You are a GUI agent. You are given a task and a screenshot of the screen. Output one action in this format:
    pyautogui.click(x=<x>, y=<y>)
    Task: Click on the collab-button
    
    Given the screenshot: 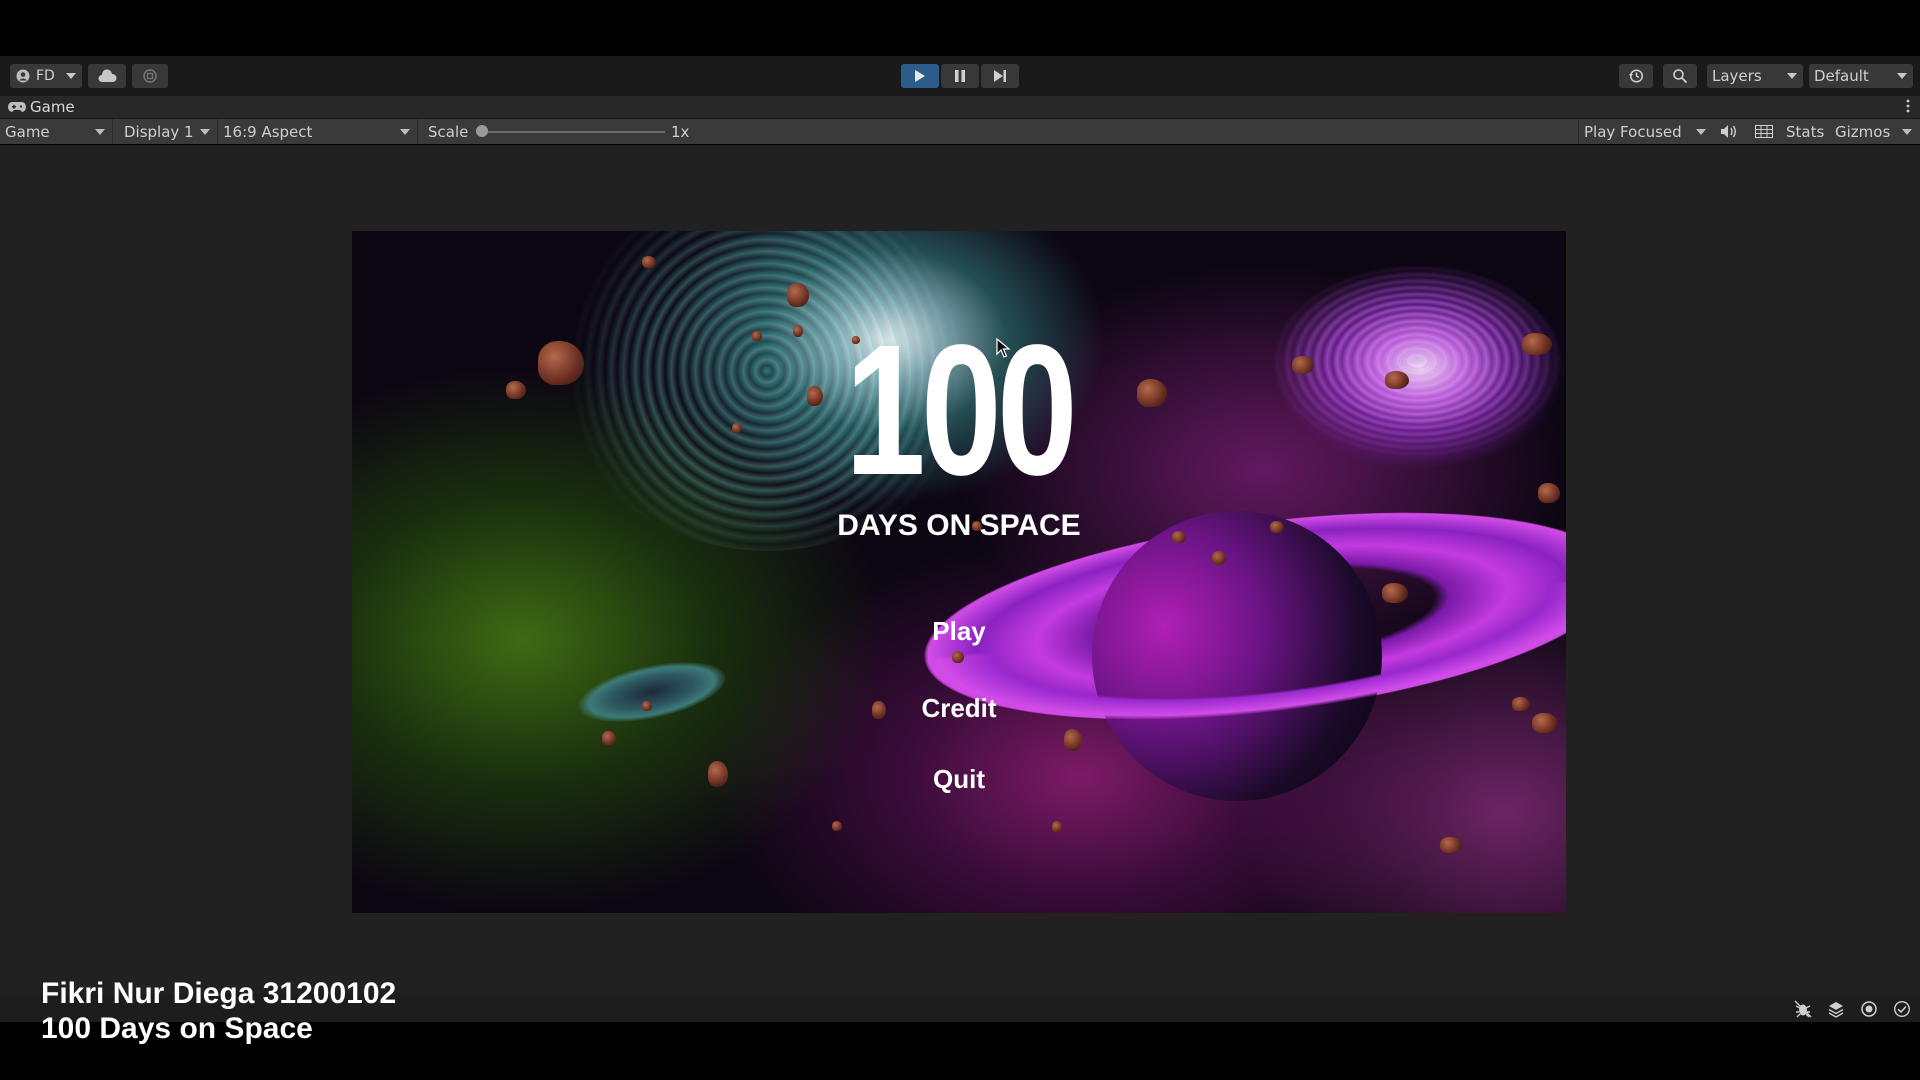 What is the action you would take?
    pyautogui.click(x=150, y=76)
    